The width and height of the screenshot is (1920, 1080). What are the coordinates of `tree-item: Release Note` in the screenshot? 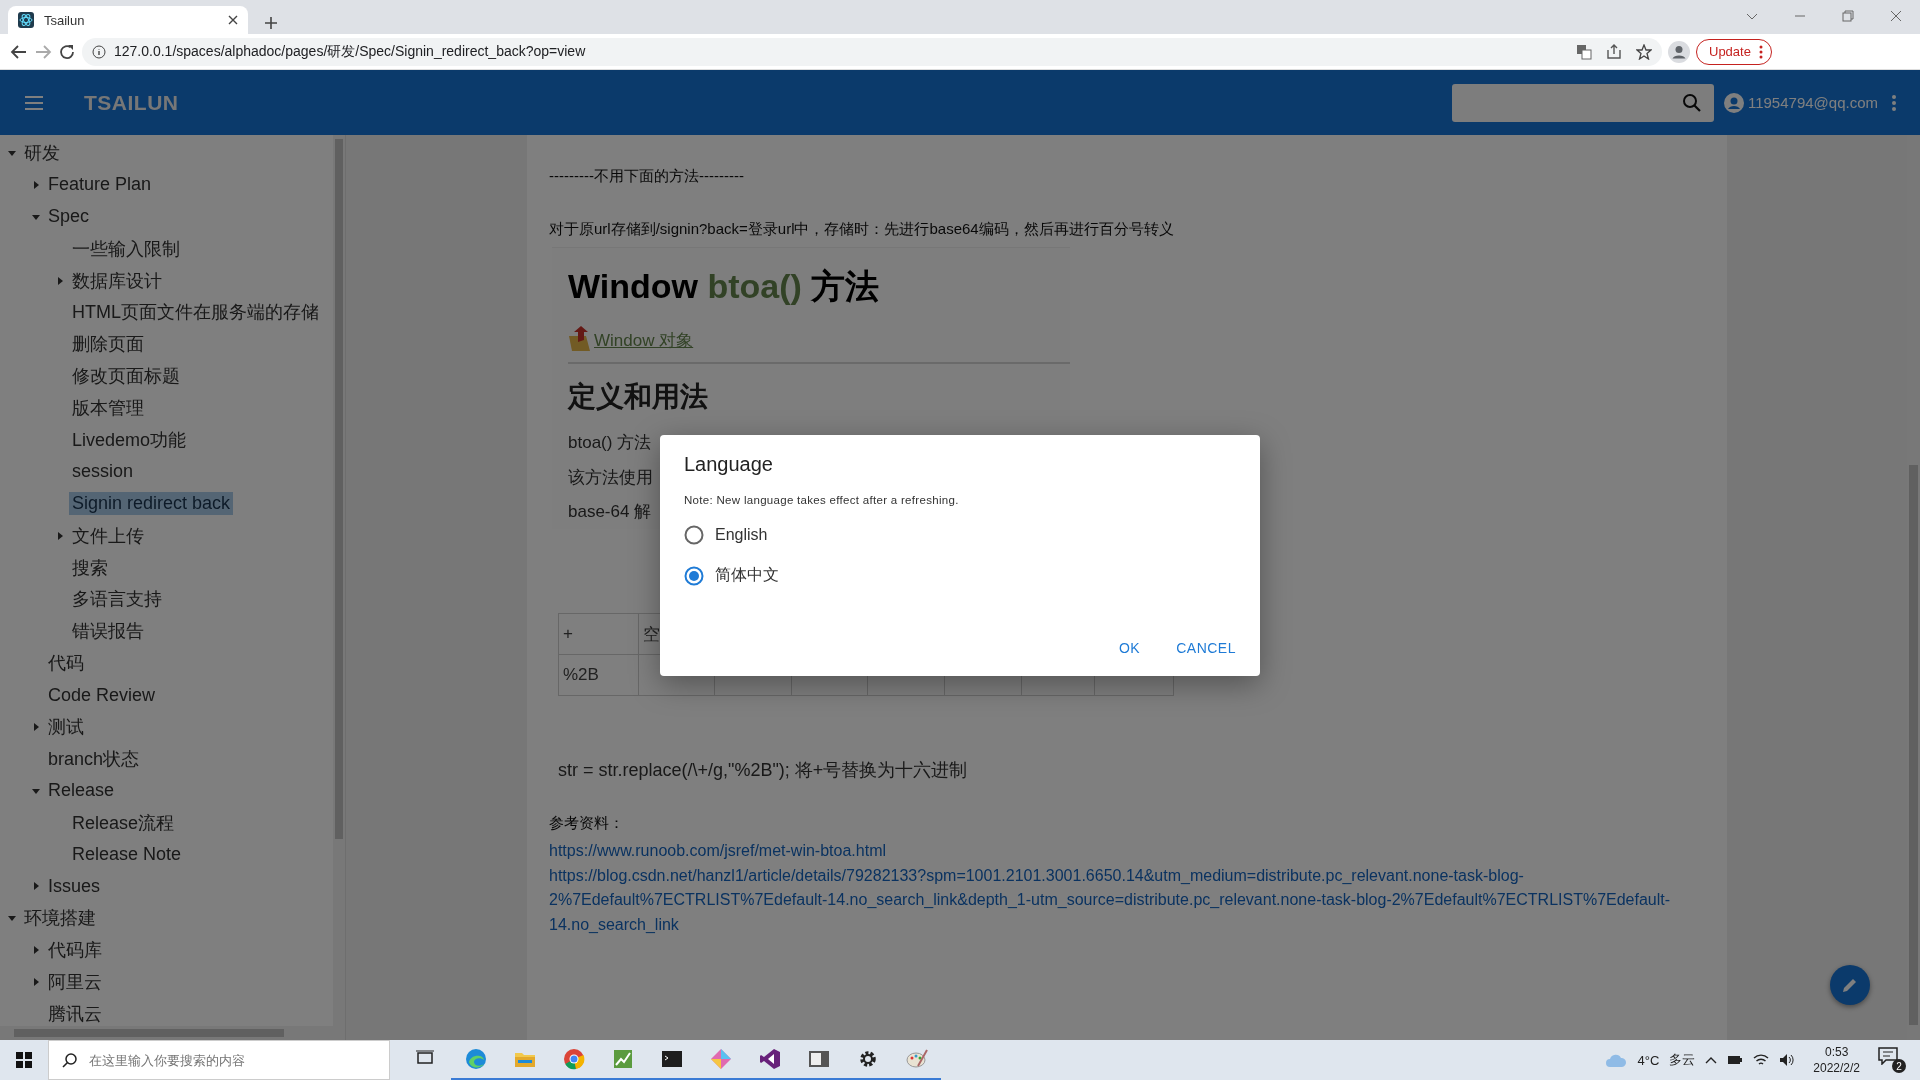 It's located at (127, 855).